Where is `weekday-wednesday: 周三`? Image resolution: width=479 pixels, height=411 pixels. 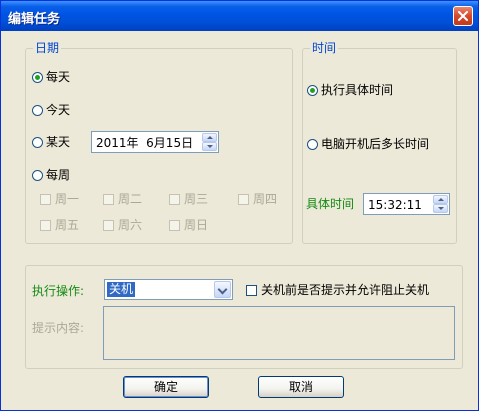
weekday-wednesday: 周三 is located at coordinates (188, 199).